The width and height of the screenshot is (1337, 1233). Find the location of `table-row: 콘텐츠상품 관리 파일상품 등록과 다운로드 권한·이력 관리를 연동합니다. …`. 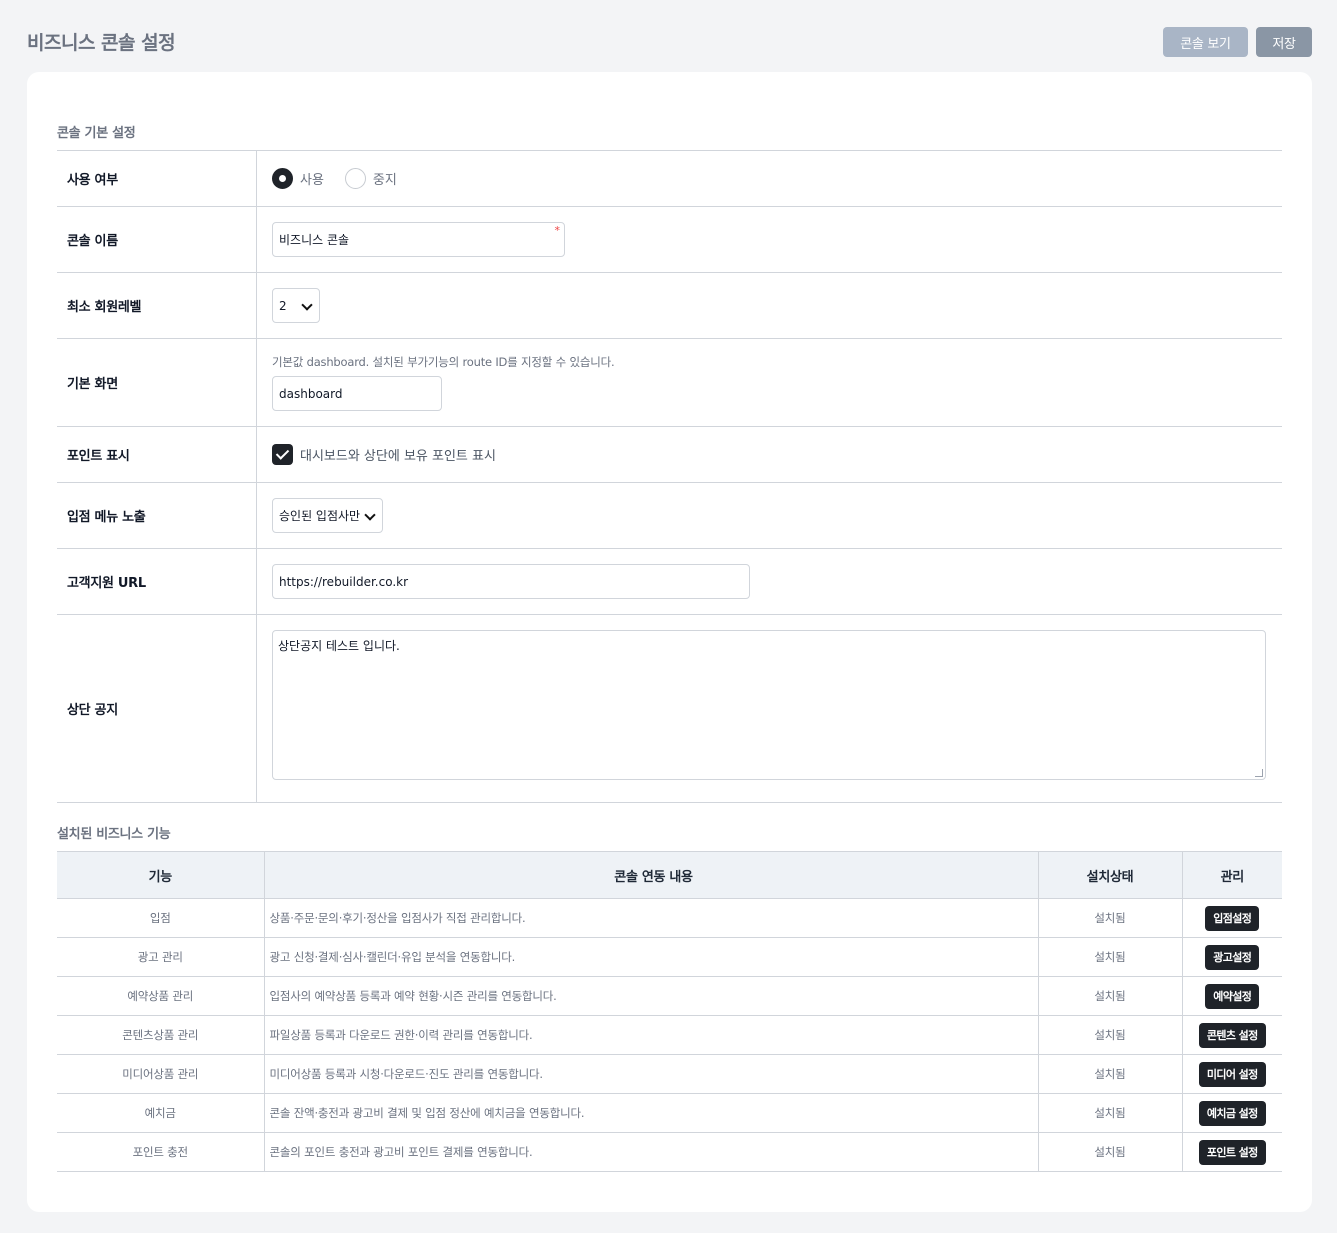

table-row: 콘텐츠상품 관리 파일상품 등록과 다운로드 권한·이력 관리를 연동합니다. … is located at coordinates (669, 1035).